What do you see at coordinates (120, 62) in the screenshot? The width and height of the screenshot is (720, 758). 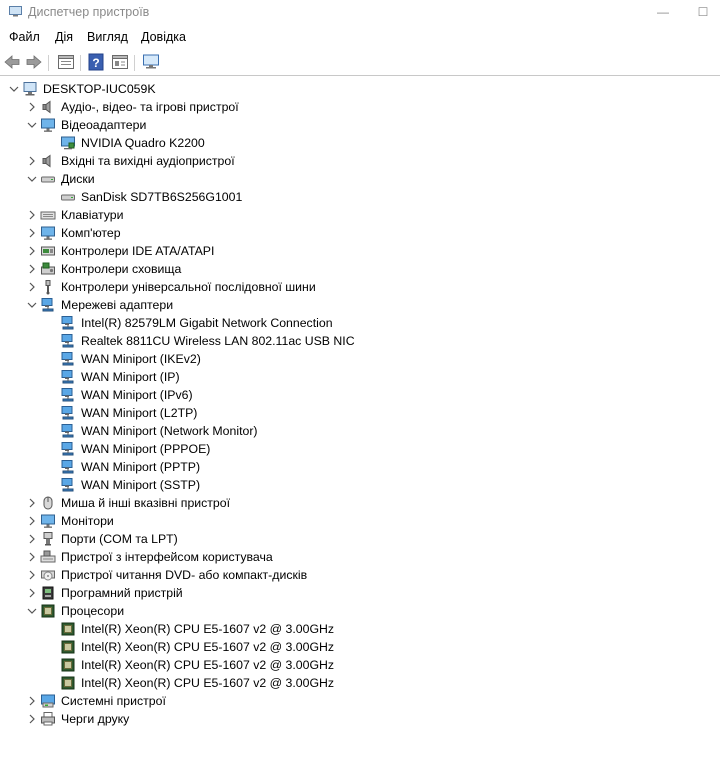 I see `device-view-icon` at bounding box center [120, 62].